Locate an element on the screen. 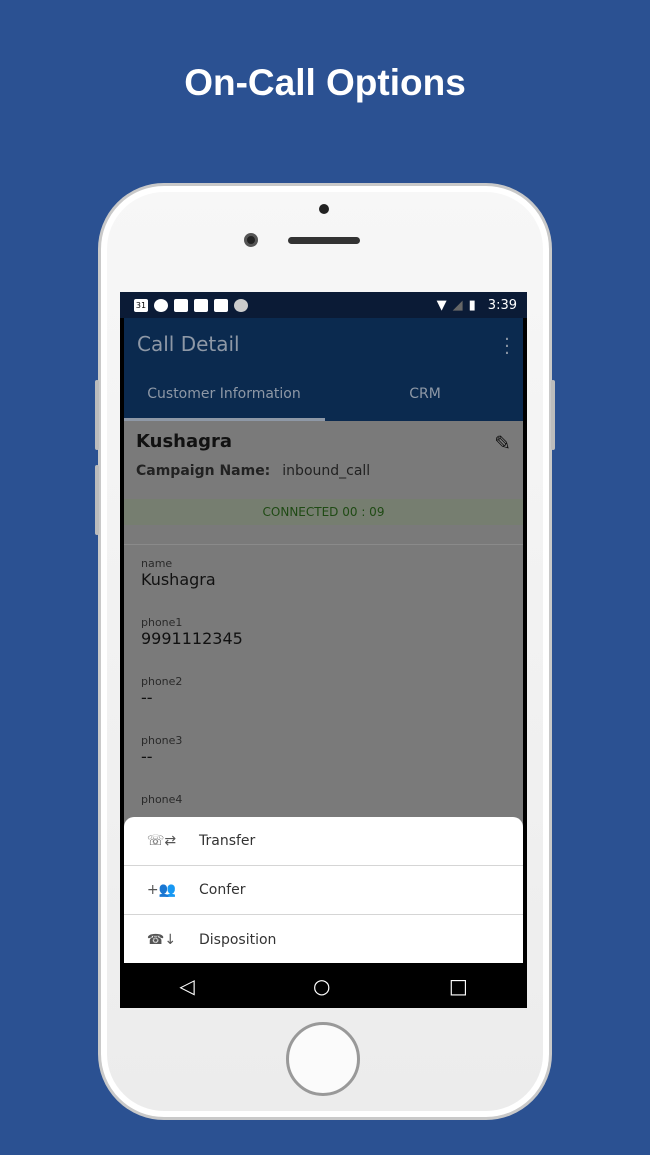 The height and width of the screenshot is (1155, 650). tab-customer-information: Customer Information is located at coordinates (224, 394).